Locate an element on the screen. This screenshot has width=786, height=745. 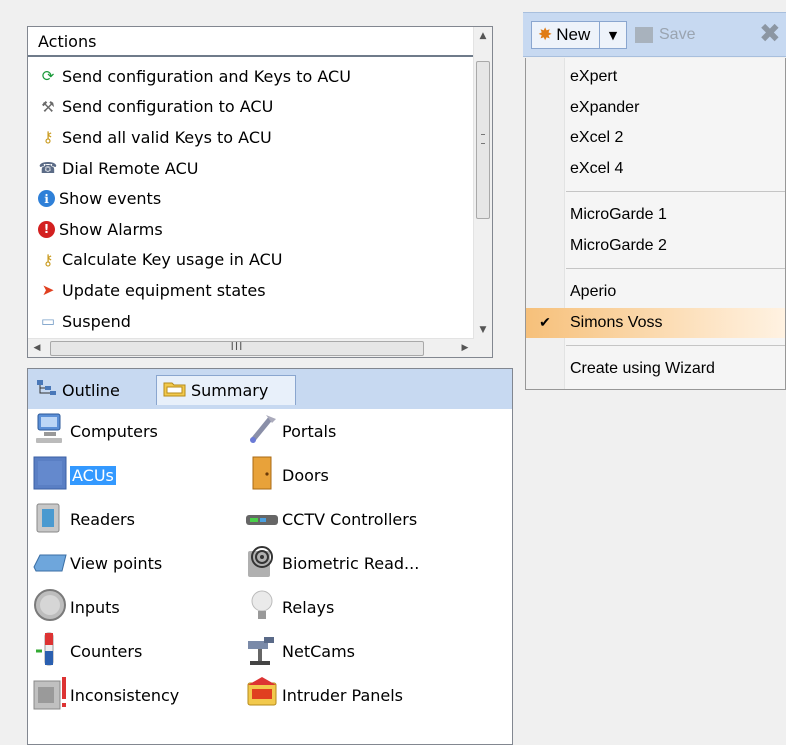
outline-item: Inconsistency is located at coordinates (105, 695).